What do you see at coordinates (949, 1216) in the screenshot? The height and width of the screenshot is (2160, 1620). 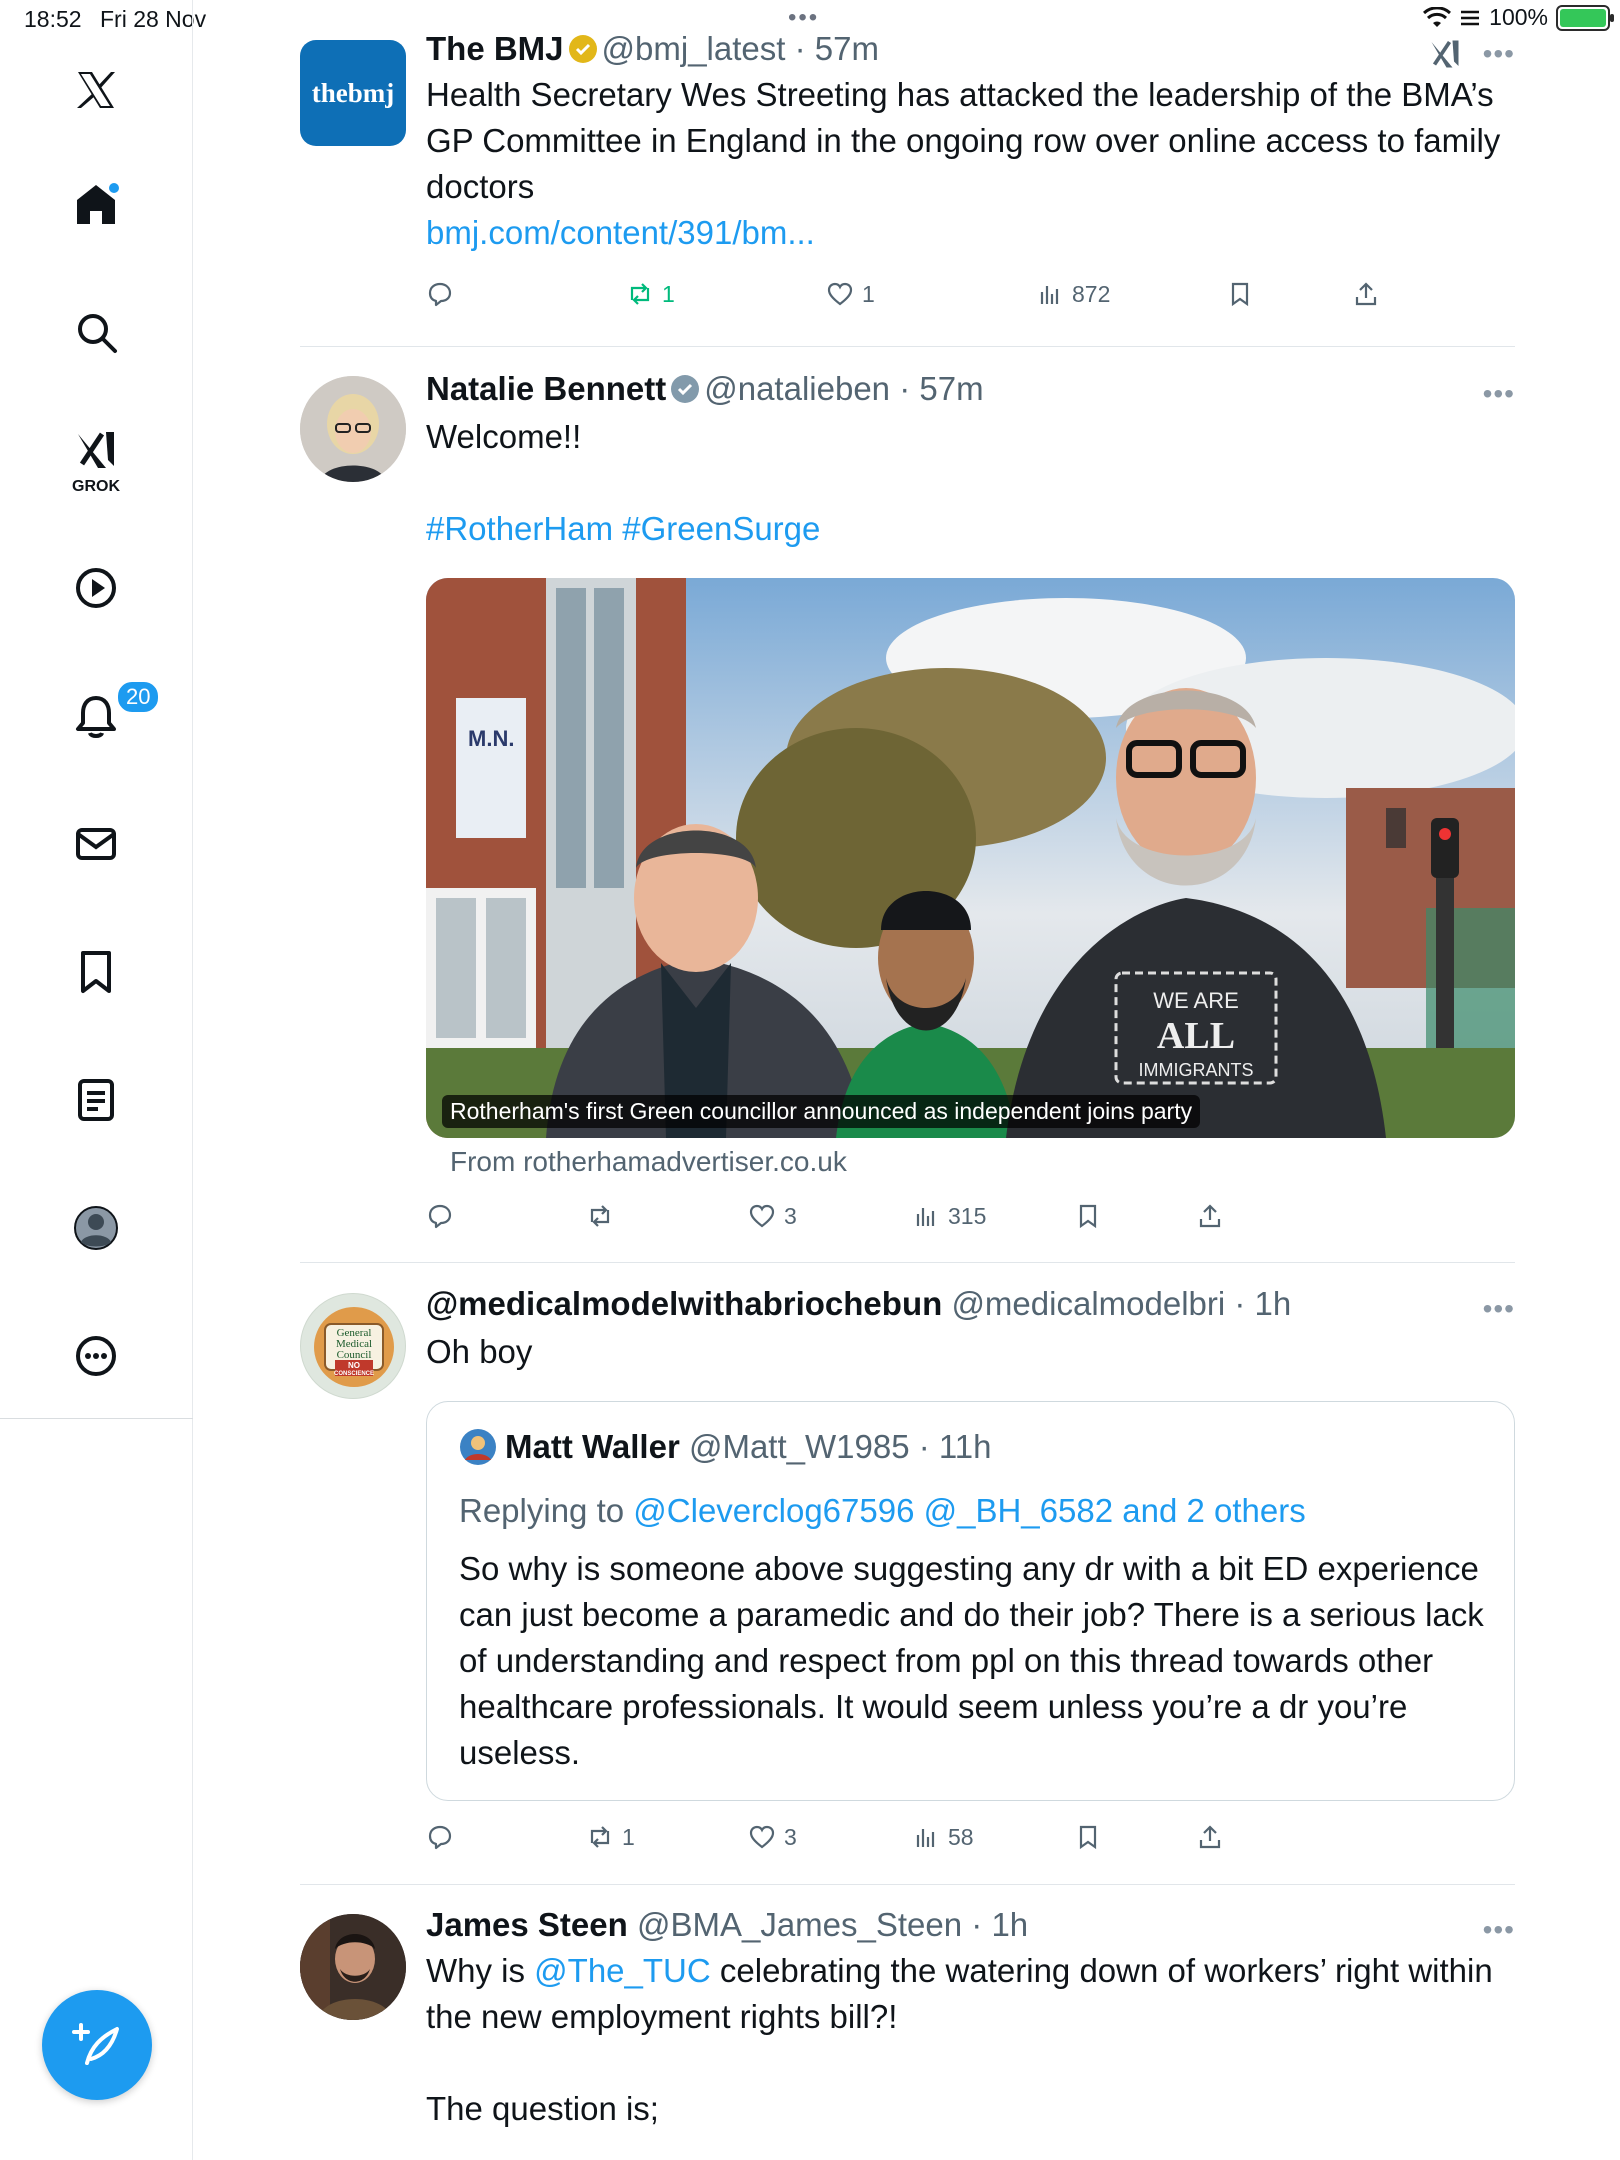 I see `views-button: 315` at bounding box center [949, 1216].